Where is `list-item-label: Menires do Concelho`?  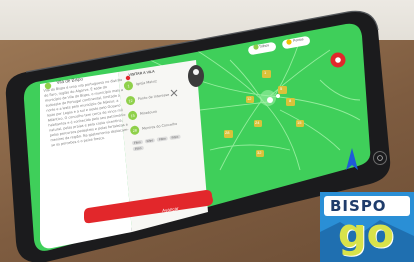 list-item-label: Menires do Concelho is located at coordinates (159, 126).